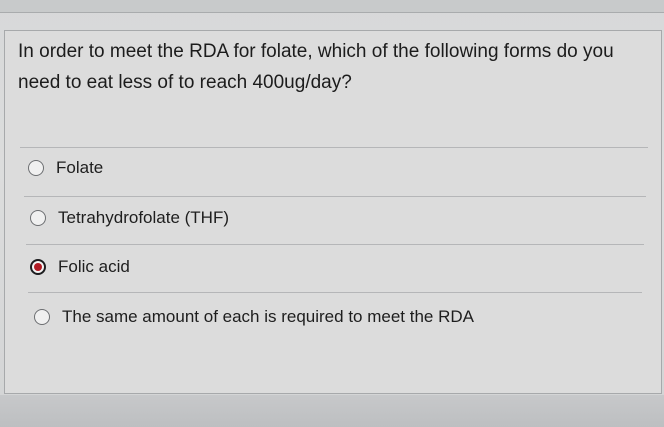 This screenshot has width=664, height=427. What do you see at coordinates (94, 266) in the screenshot?
I see `option-label: Folic acid` at bounding box center [94, 266].